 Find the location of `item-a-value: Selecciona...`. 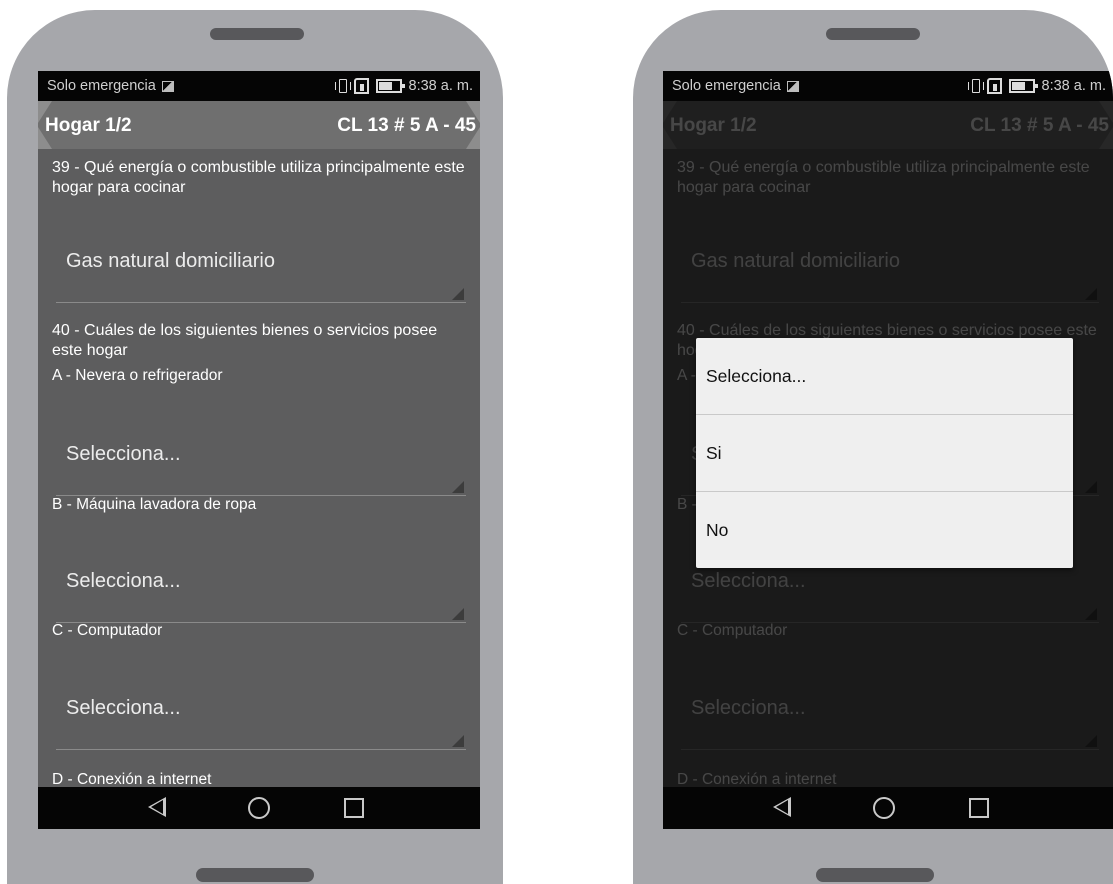

item-a-value: Selecciona... is located at coordinates (123, 454).